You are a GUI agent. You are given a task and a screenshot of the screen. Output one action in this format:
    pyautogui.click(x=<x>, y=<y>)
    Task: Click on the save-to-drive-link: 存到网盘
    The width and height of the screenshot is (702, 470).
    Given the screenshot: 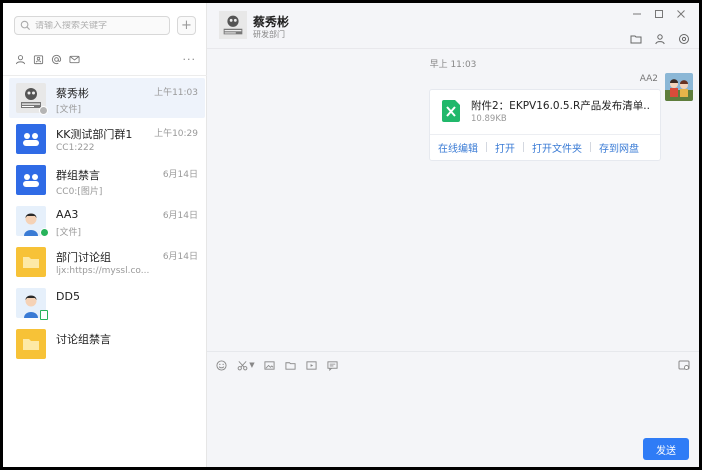 What is the action you would take?
    pyautogui.click(x=619, y=147)
    